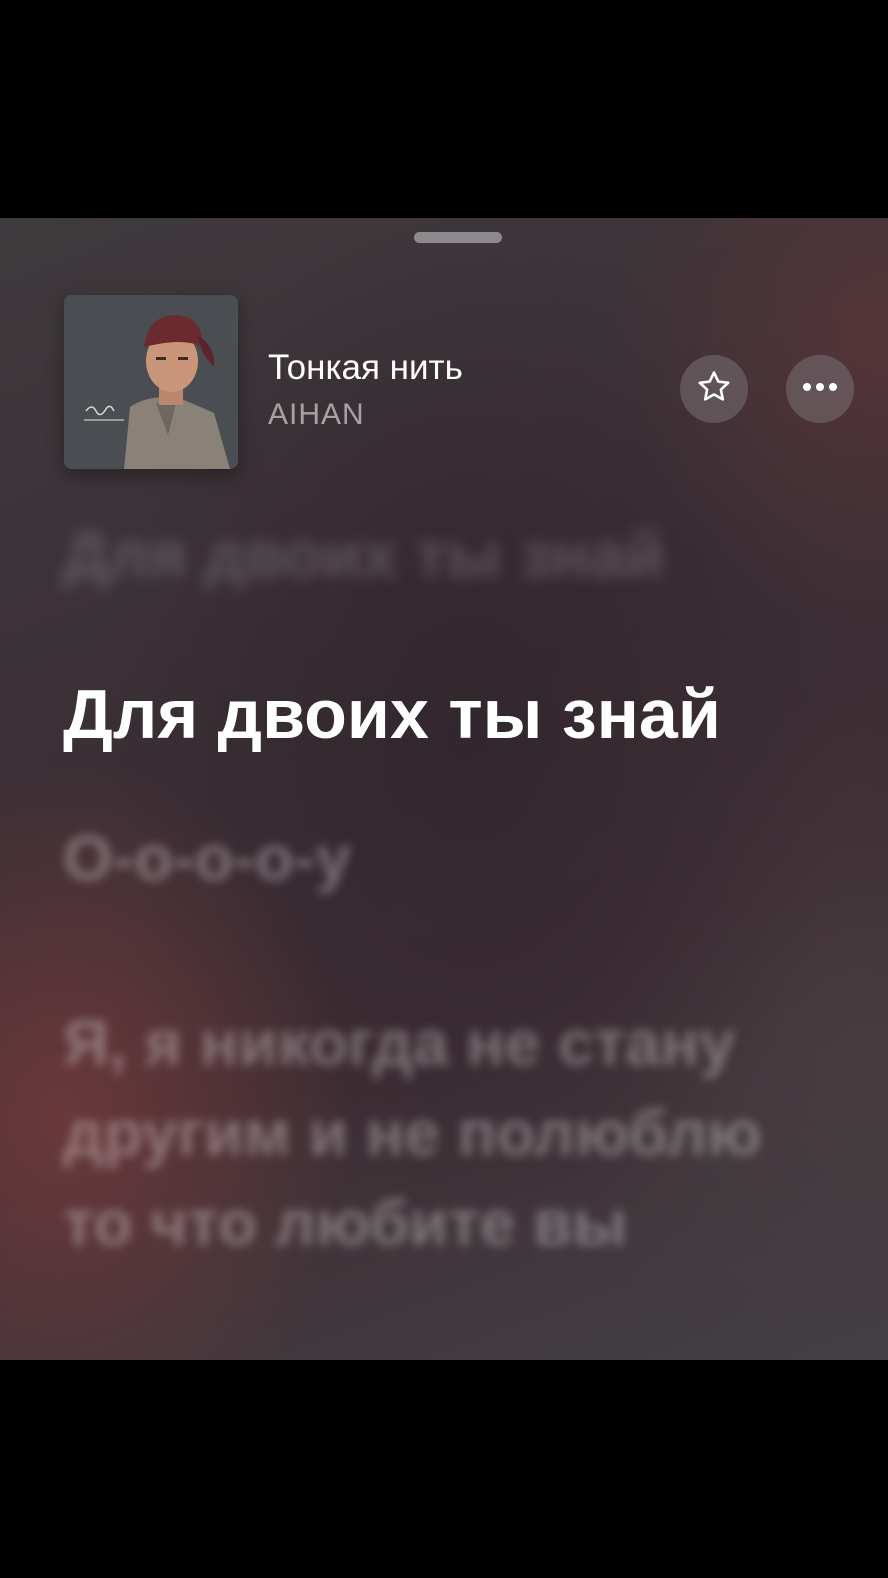  Describe the element at coordinates (365, 368) in the screenshot. I see `track-title: Тонкая нить` at that location.